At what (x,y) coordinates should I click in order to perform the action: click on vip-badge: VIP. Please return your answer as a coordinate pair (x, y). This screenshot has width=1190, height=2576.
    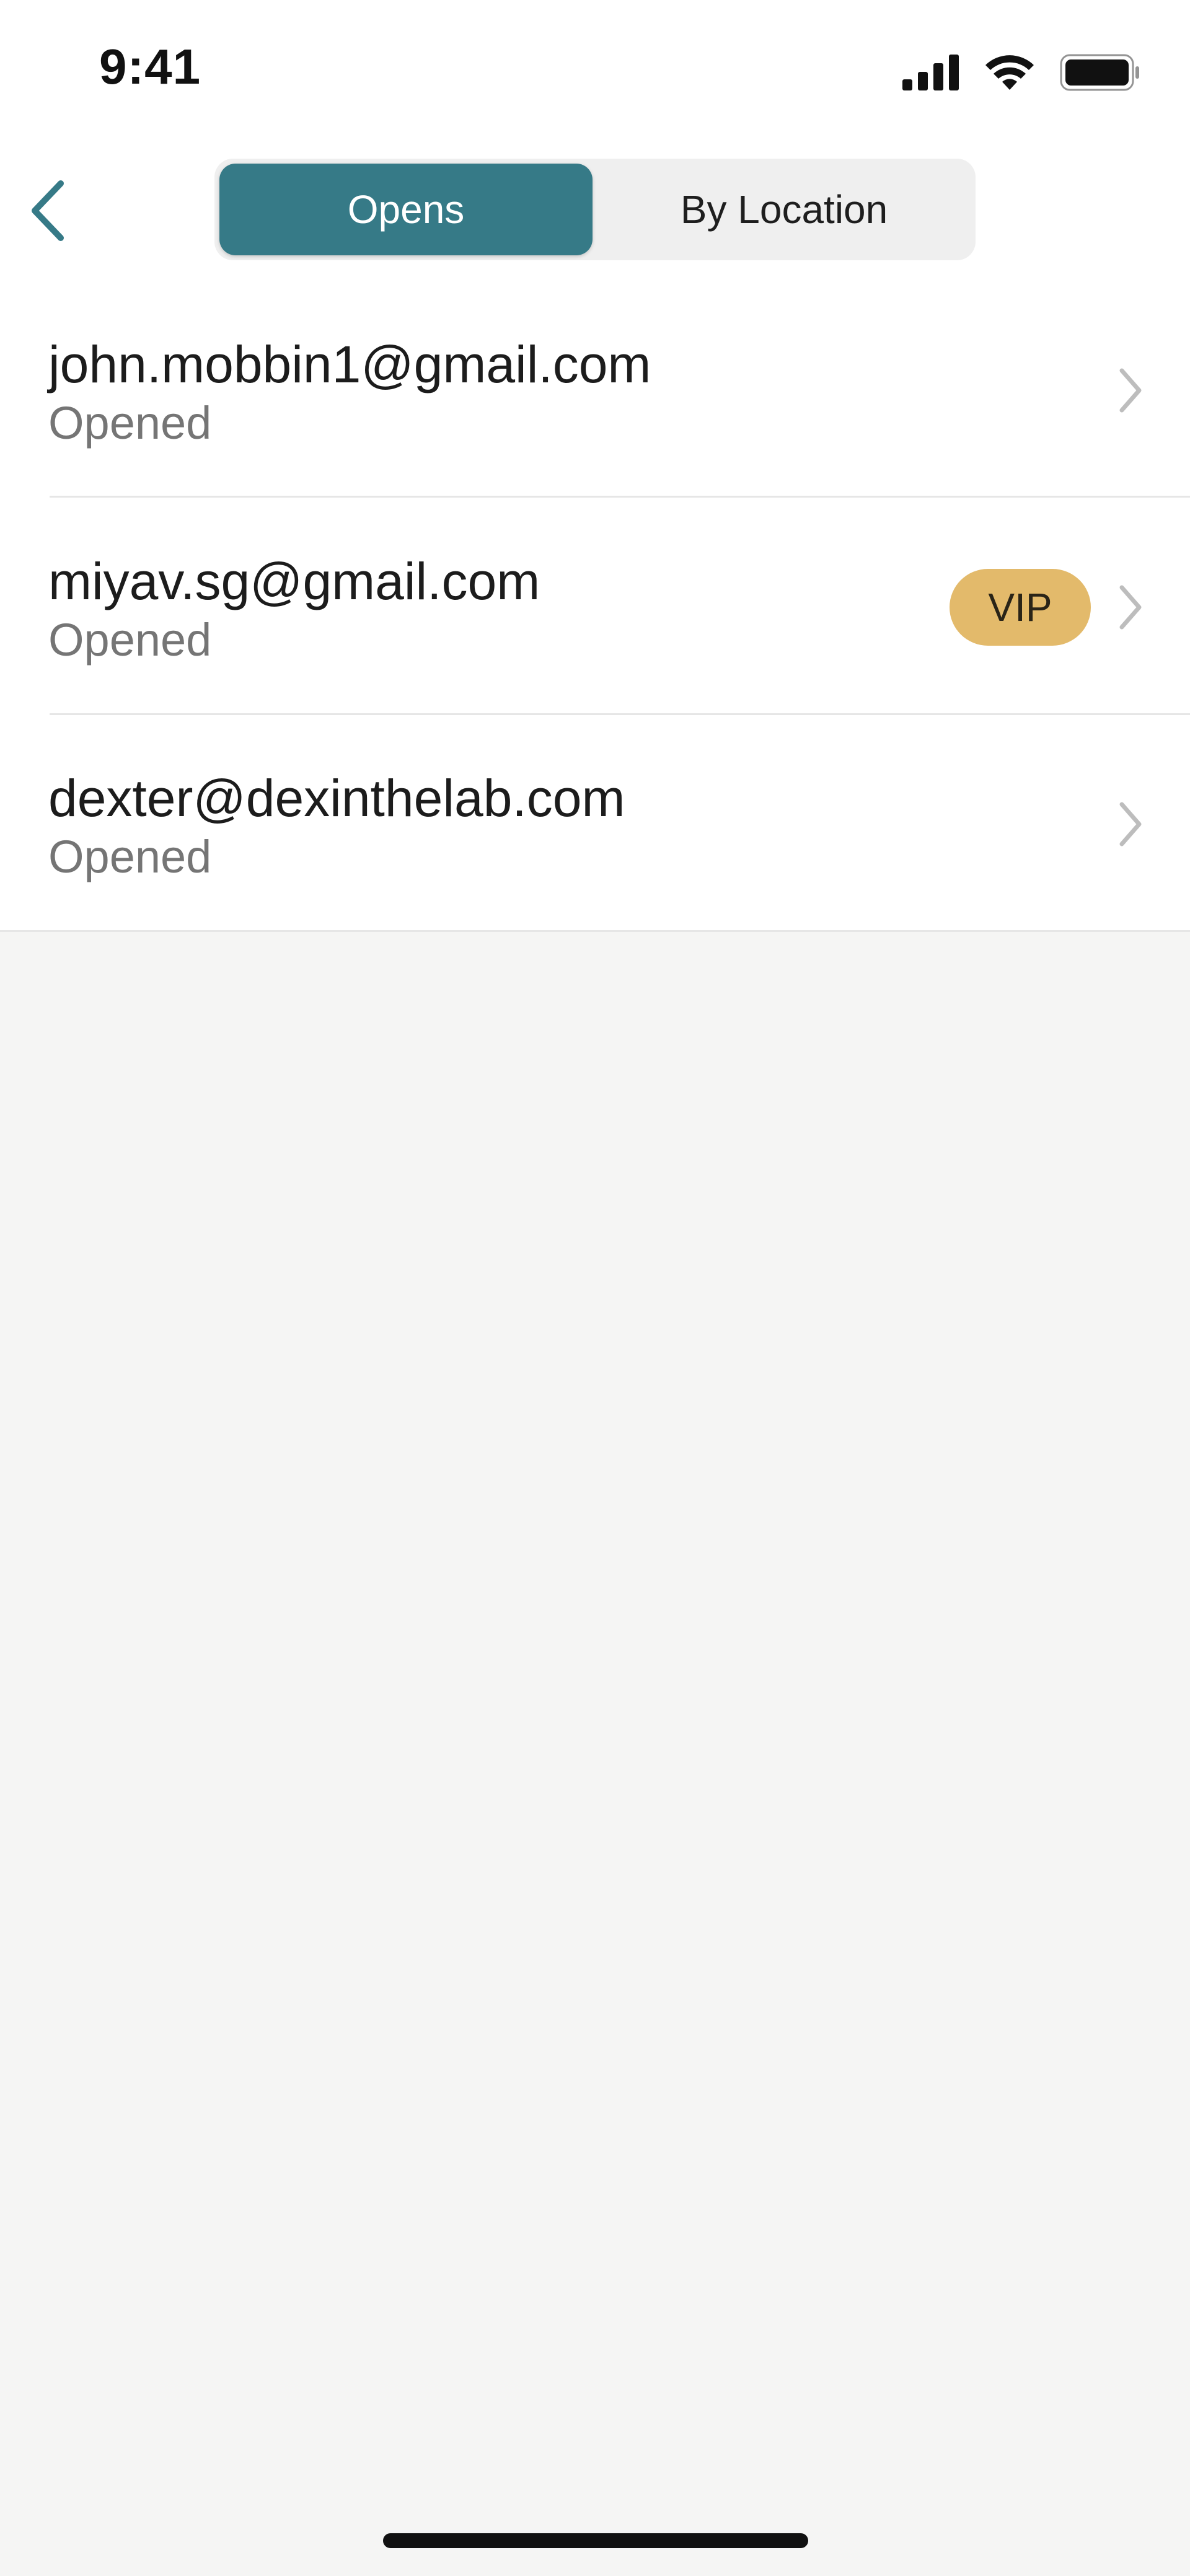
    Looking at the image, I should click on (1020, 607).